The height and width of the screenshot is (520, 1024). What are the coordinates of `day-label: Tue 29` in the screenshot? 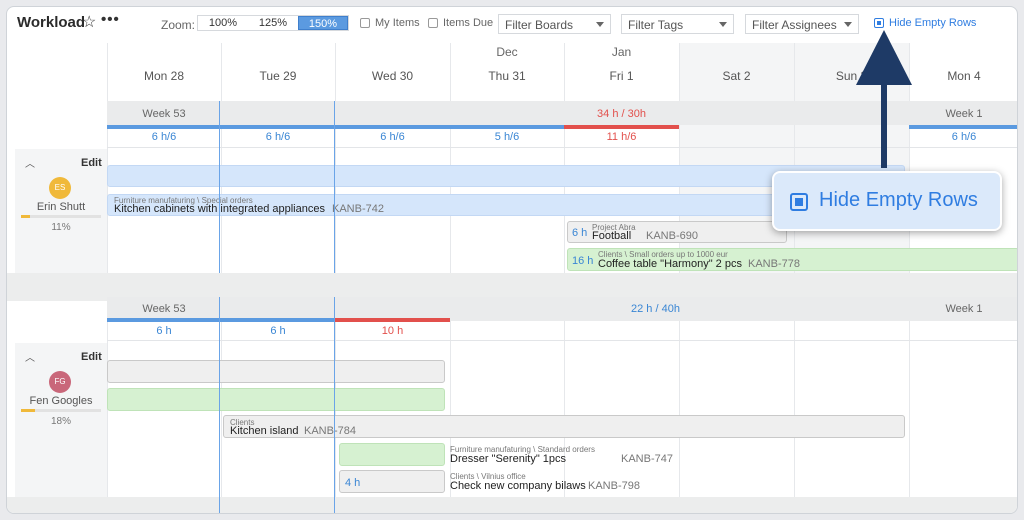 It's located at (278, 76).